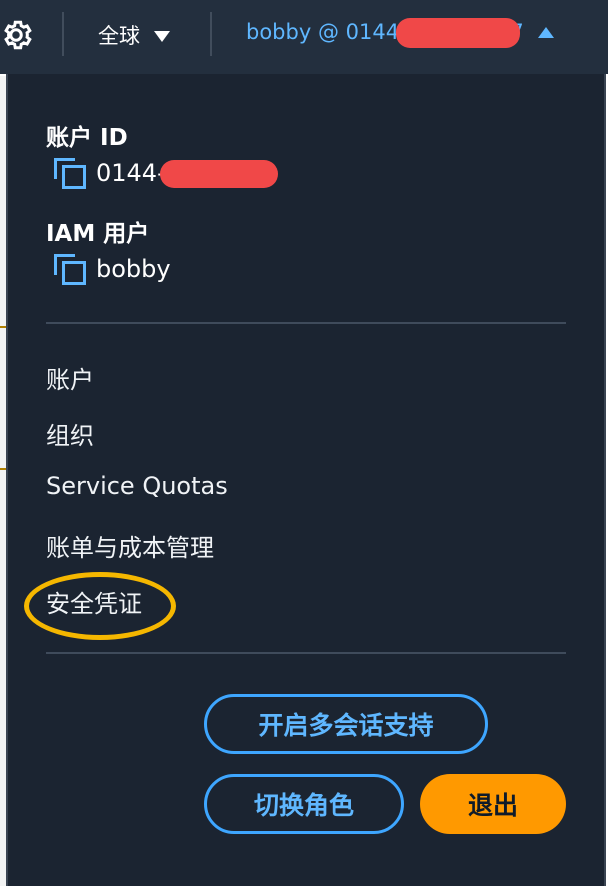 Image resolution: width=608 pixels, height=886 pixels. I want to click on multi-session-button: 开启多会话支持, so click(346, 724).